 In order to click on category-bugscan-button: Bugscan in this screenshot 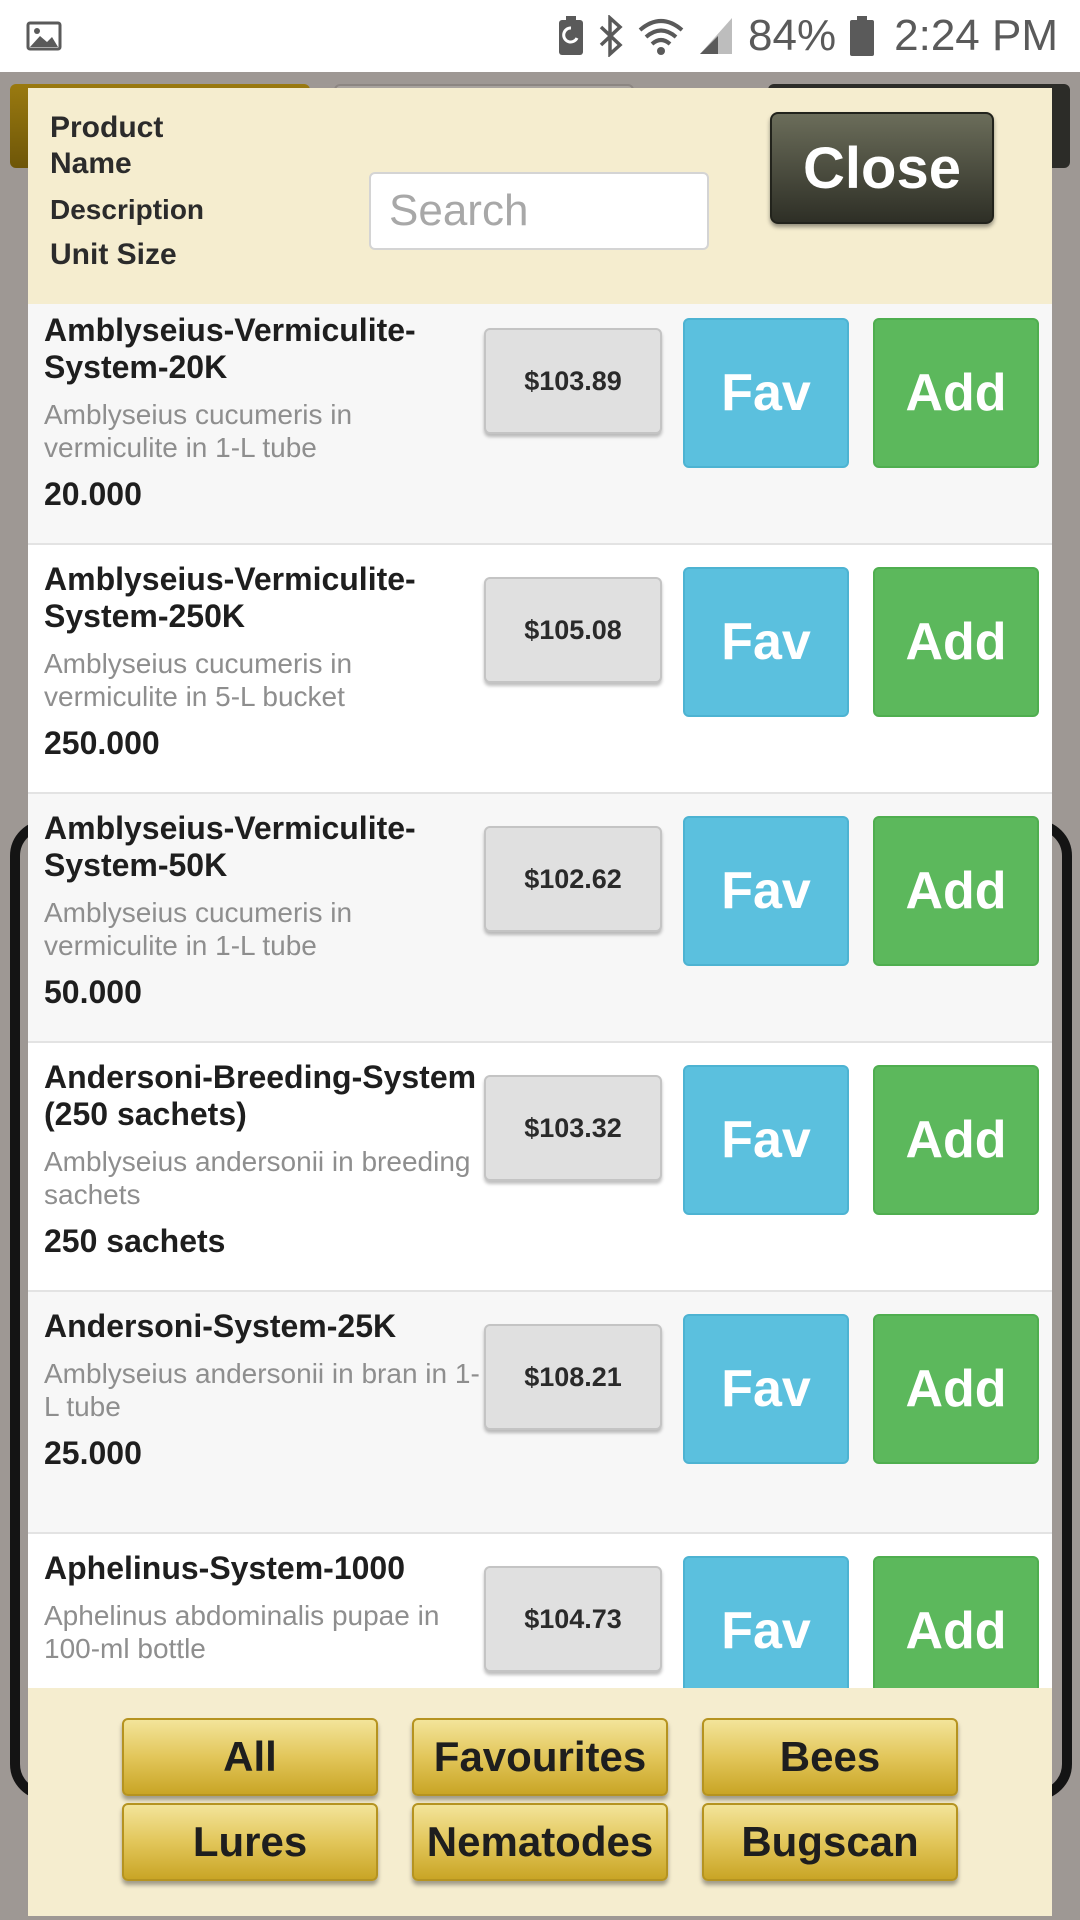, I will do `click(830, 1842)`.